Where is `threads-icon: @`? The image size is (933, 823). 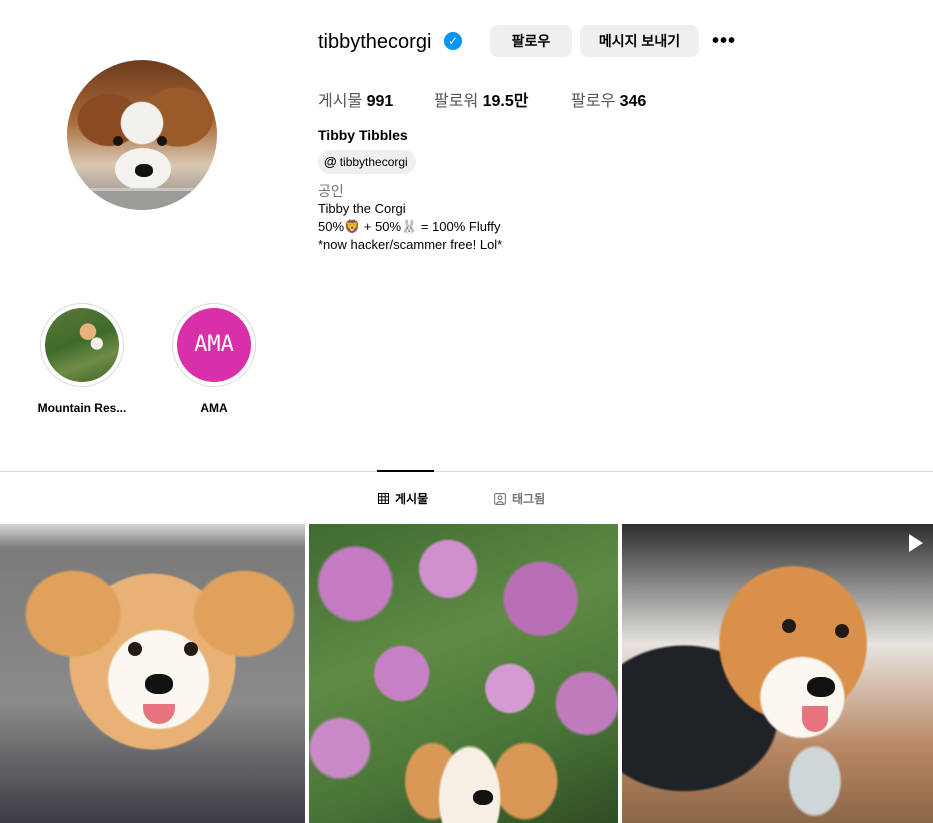
threads-icon: @ is located at coordinates (330, 161).